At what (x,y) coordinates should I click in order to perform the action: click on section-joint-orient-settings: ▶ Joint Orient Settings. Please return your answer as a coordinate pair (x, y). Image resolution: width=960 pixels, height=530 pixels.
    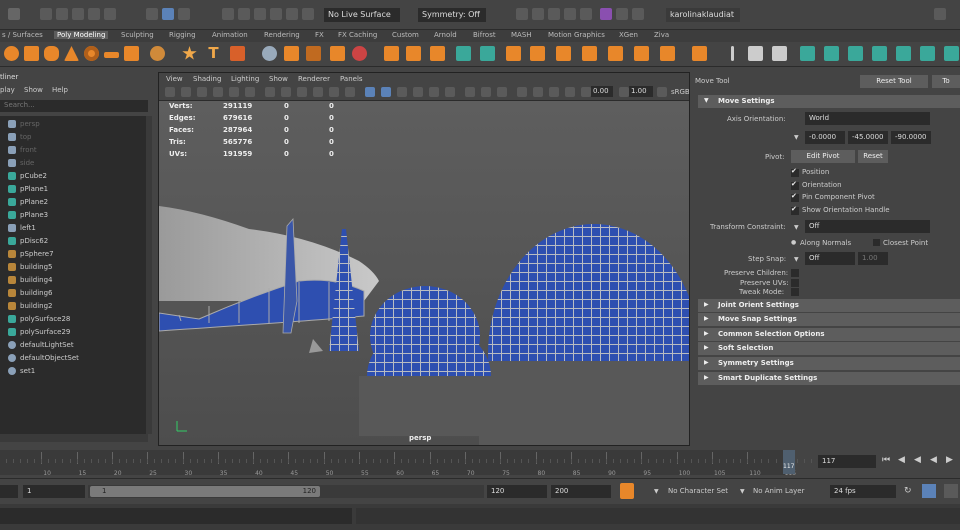
    Looking at the image, I should click on (829, 305).